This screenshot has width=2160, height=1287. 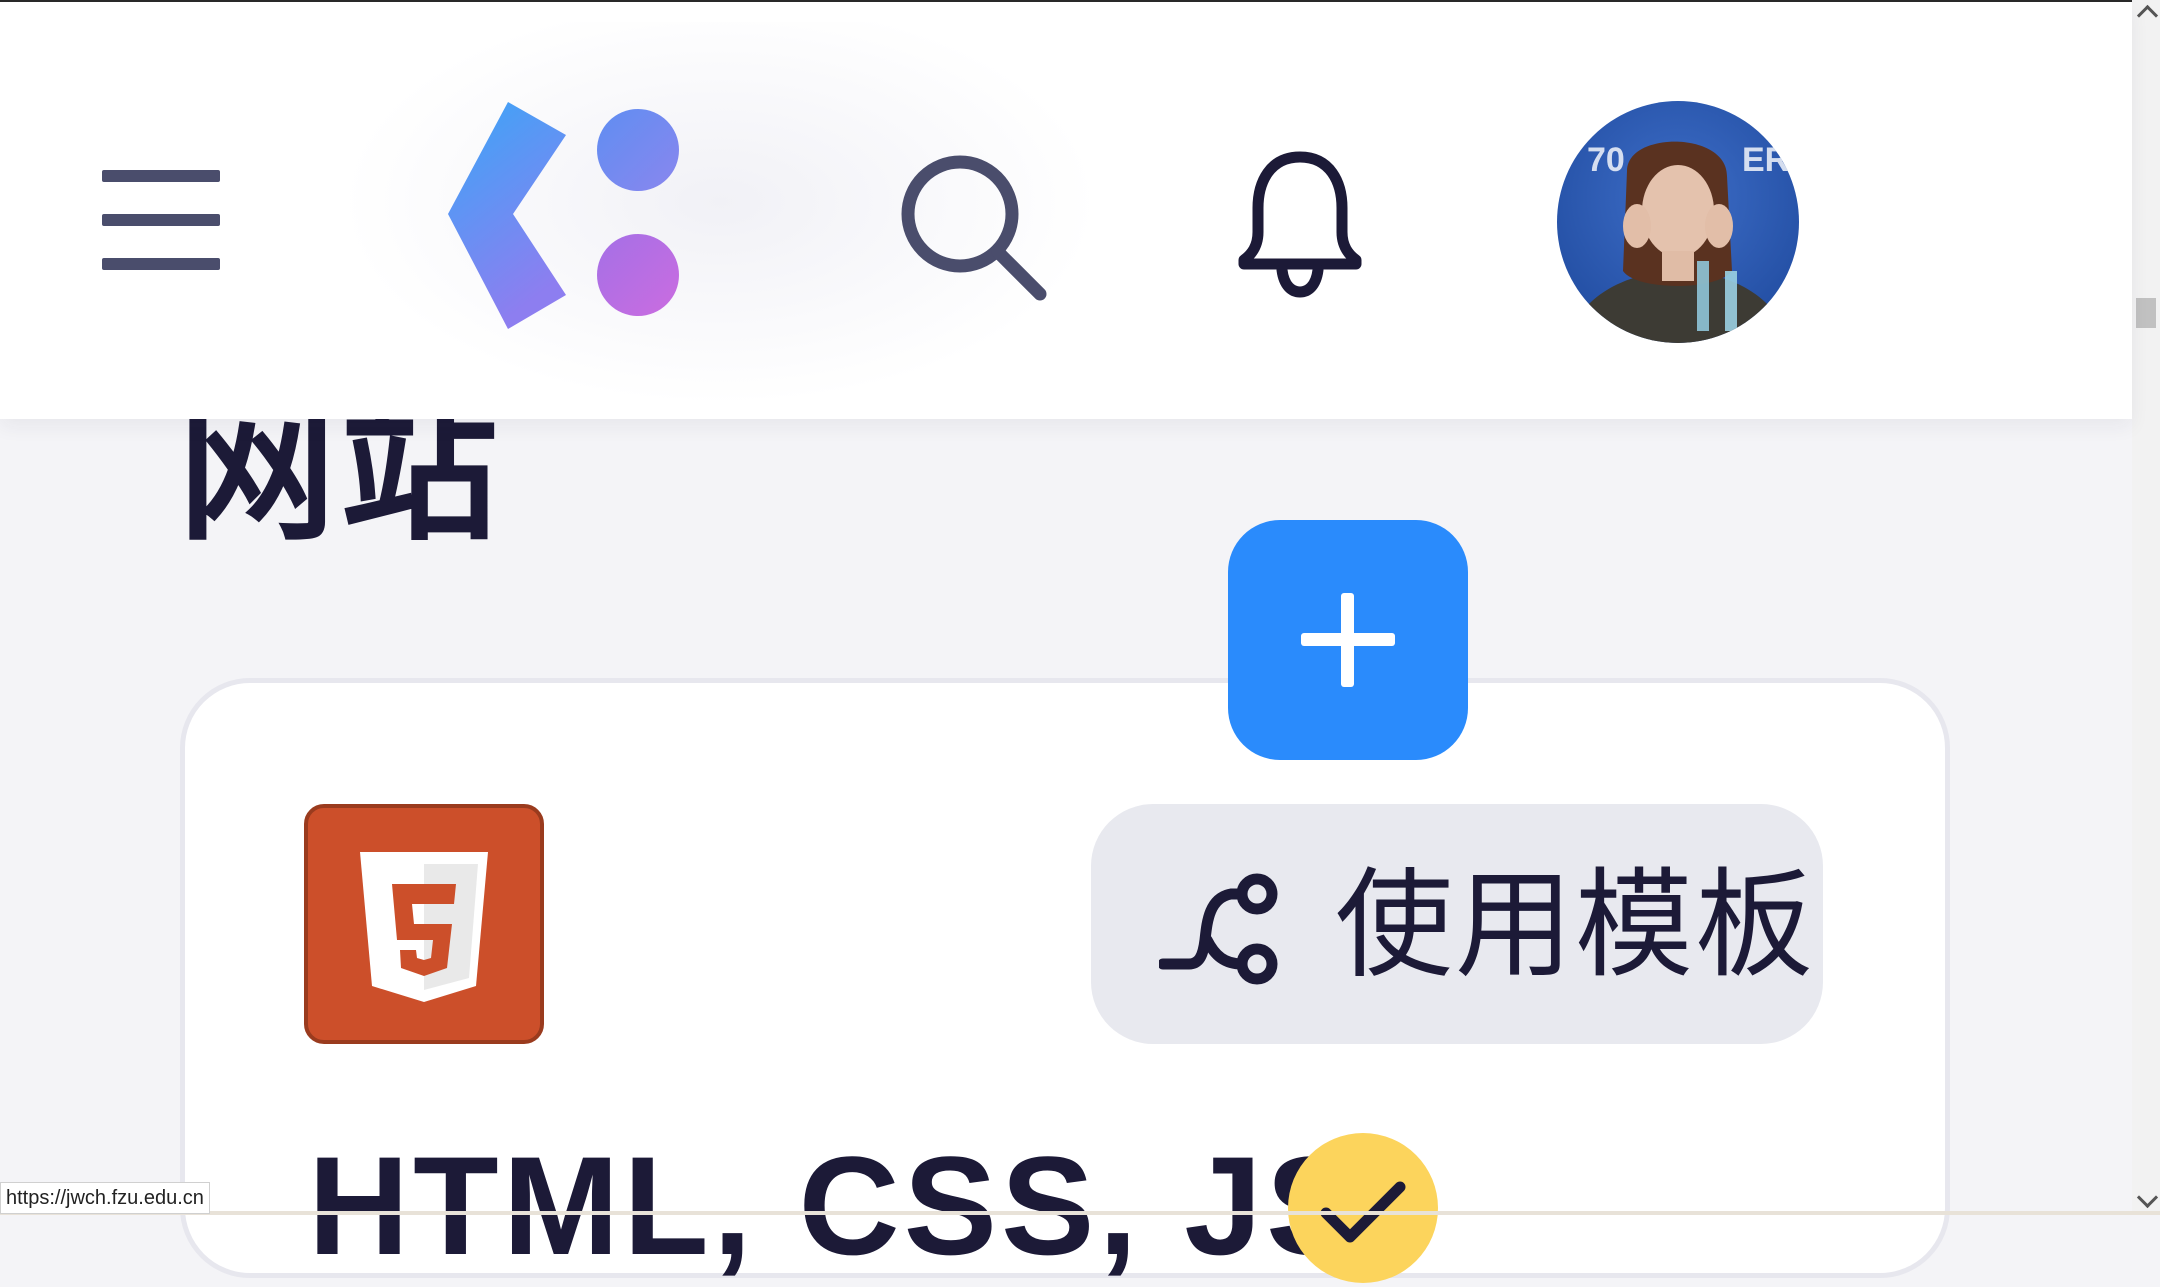 I want to click on html5-icon, so click(x=424, y=924).